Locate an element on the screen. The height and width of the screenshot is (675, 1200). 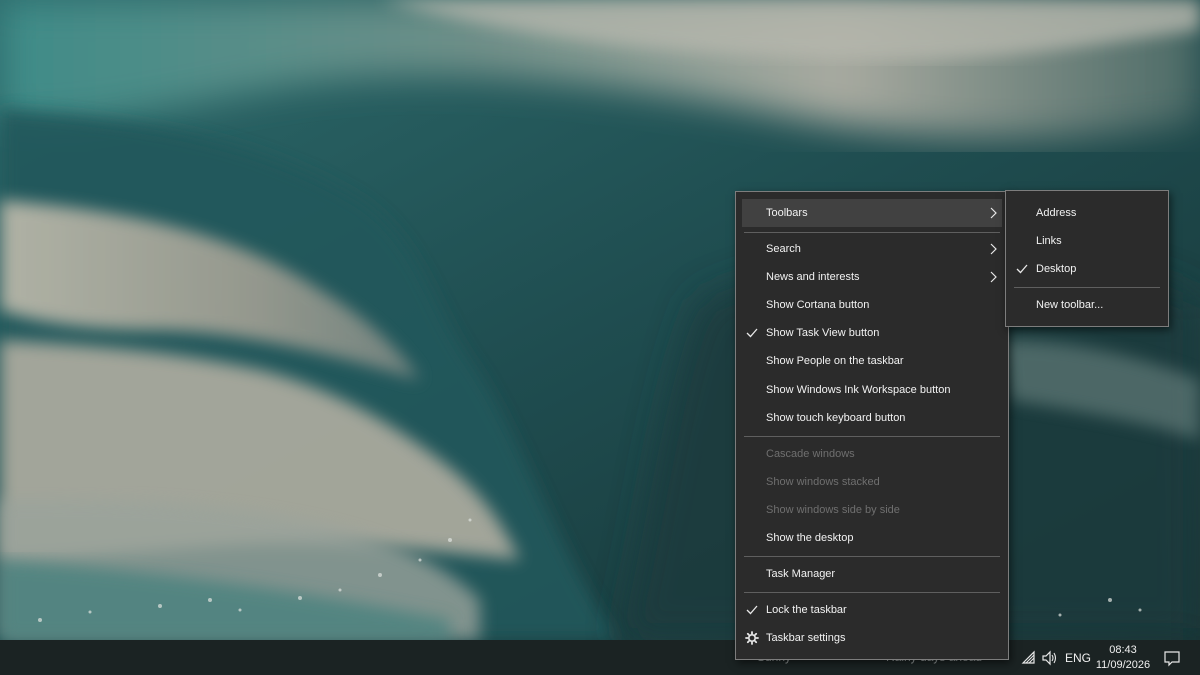
menu-item-lock-the-taskbar: Lock the taskbar is located at coordinates (872, 610).